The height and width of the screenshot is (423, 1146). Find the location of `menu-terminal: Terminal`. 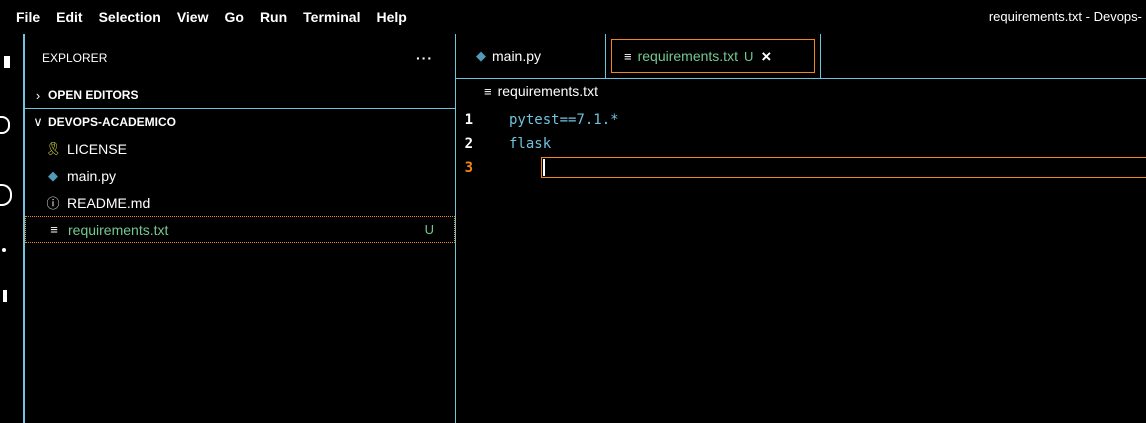

menu-terminal: Terminal is located at coordinates (331, 17).